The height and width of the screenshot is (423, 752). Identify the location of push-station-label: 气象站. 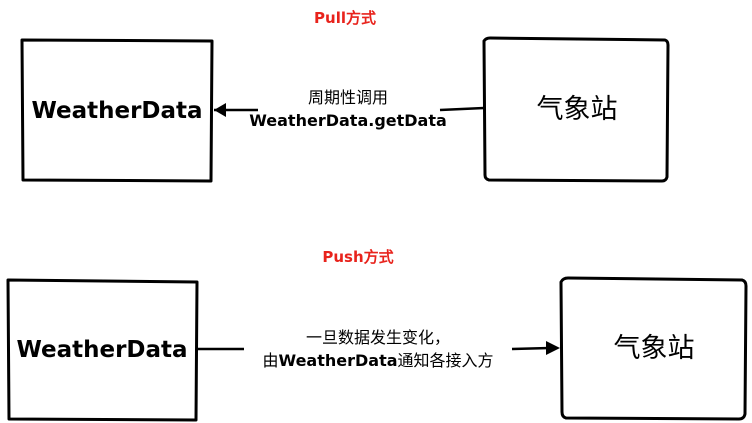
(654, 348).